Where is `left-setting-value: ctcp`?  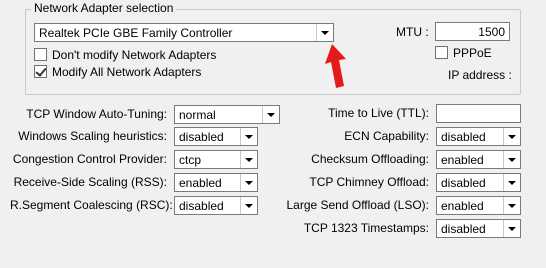 left-setting-value: ctcp is located at coordinates (190, 160).